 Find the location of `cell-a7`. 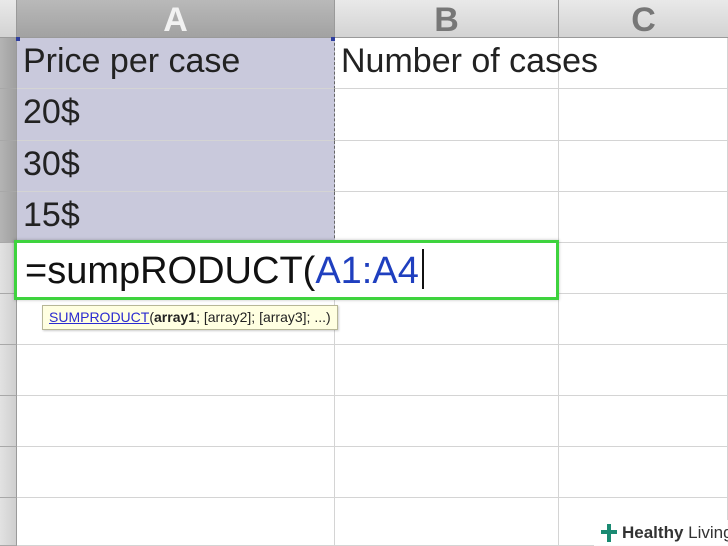

cell-a7 is located at coordinates (176, 370).